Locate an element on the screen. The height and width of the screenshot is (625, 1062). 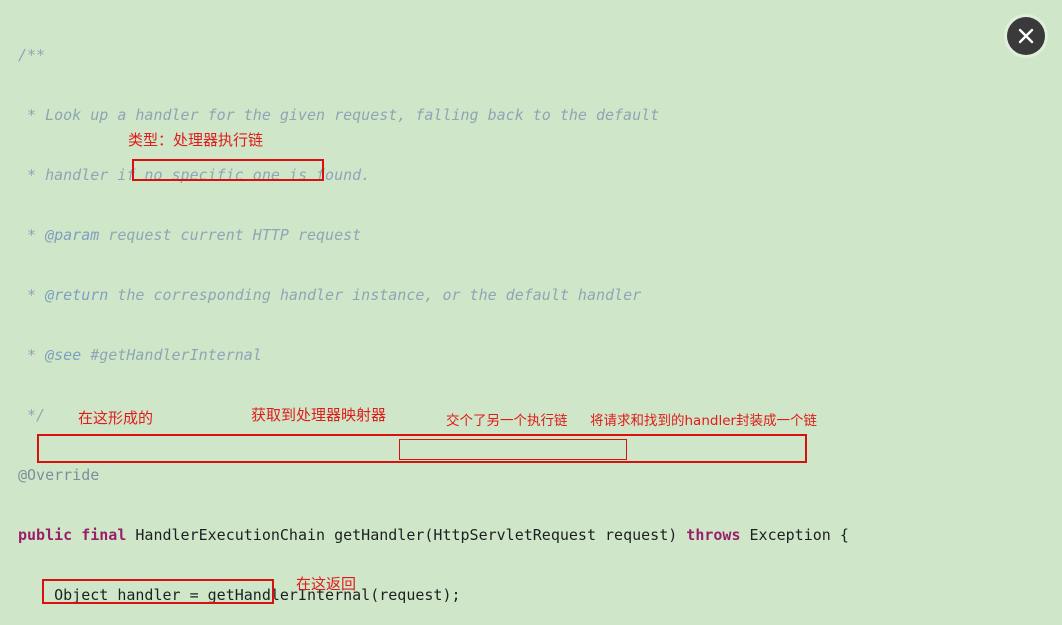
close-button is located at coordinates (1026, 36).